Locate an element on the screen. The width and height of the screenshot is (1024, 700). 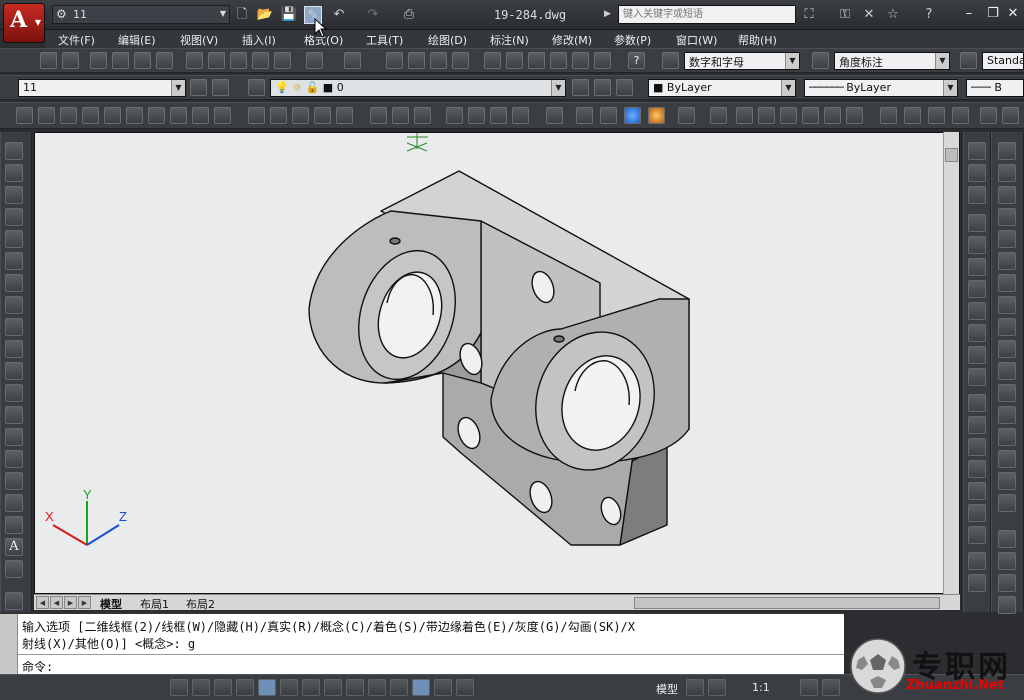
table-style-icon is located at coordinates (968, 60).